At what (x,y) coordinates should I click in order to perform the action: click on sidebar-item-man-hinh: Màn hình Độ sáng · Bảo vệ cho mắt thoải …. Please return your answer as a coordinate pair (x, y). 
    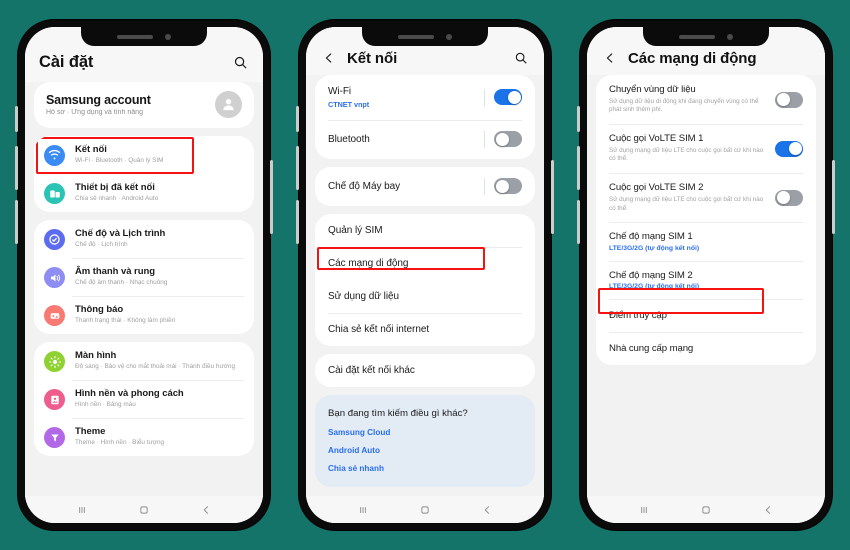
    Looking at the image, I should click on (144, 361).